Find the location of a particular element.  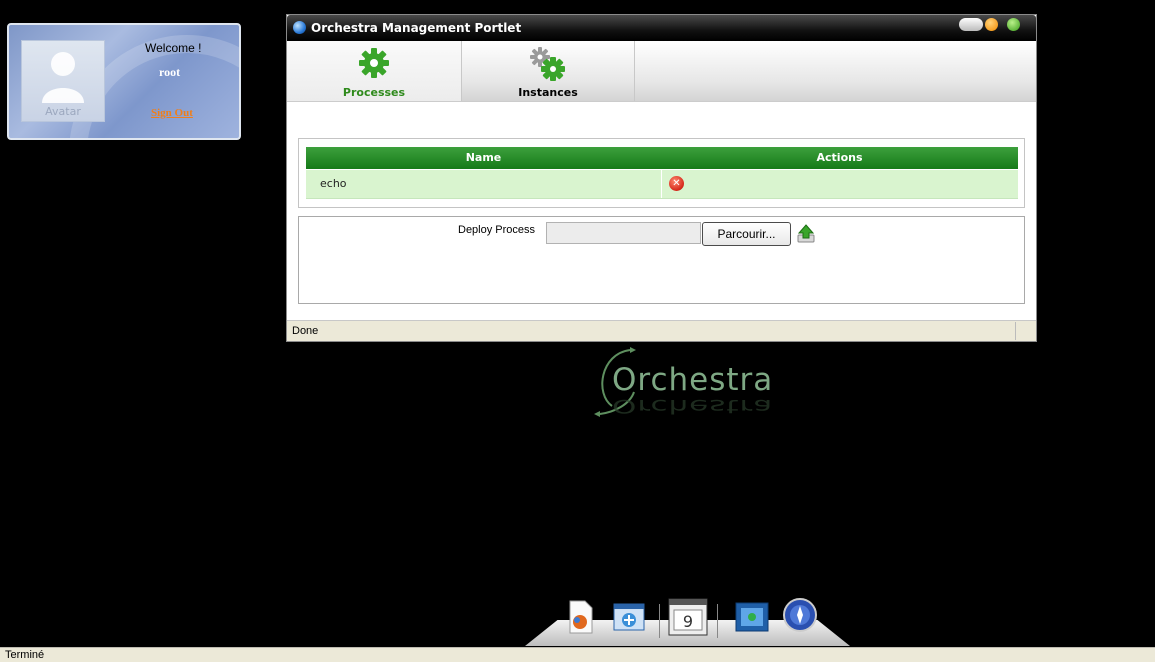

tab-bar: Processes Instances is located at coordinates (661, 71).